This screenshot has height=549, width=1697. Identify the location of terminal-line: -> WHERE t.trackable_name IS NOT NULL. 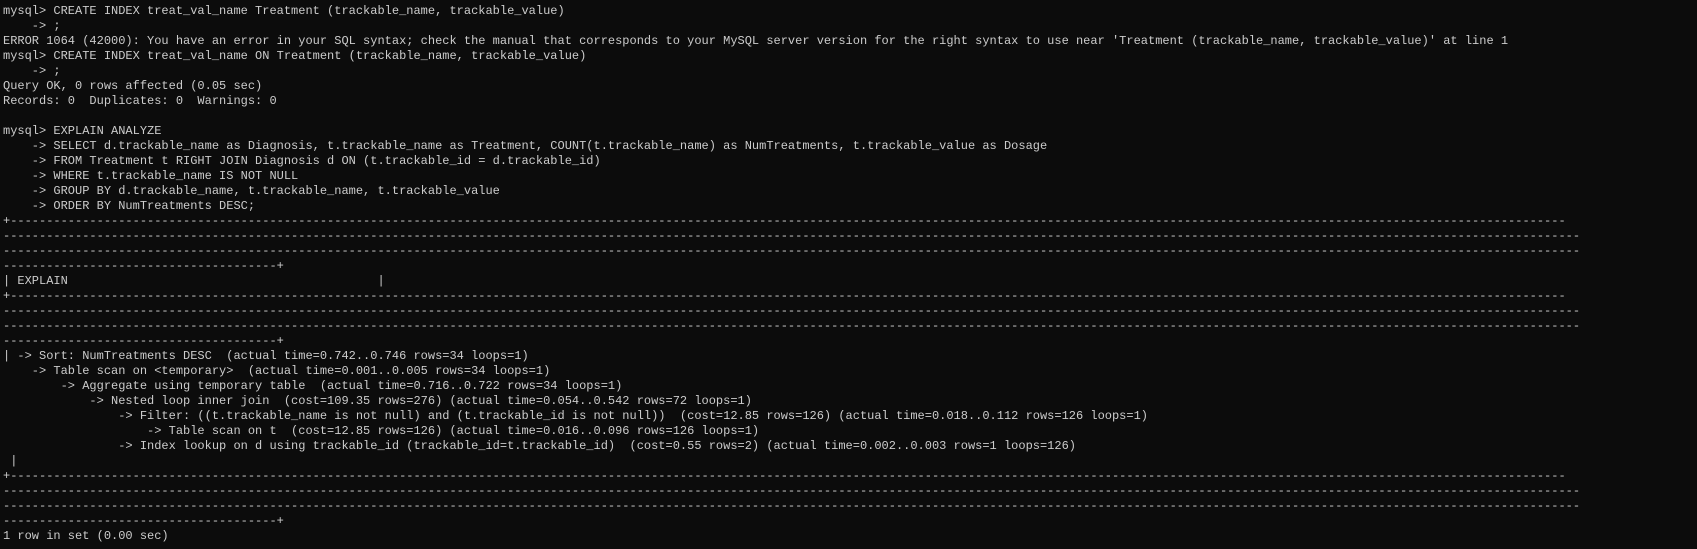
(151, 176).